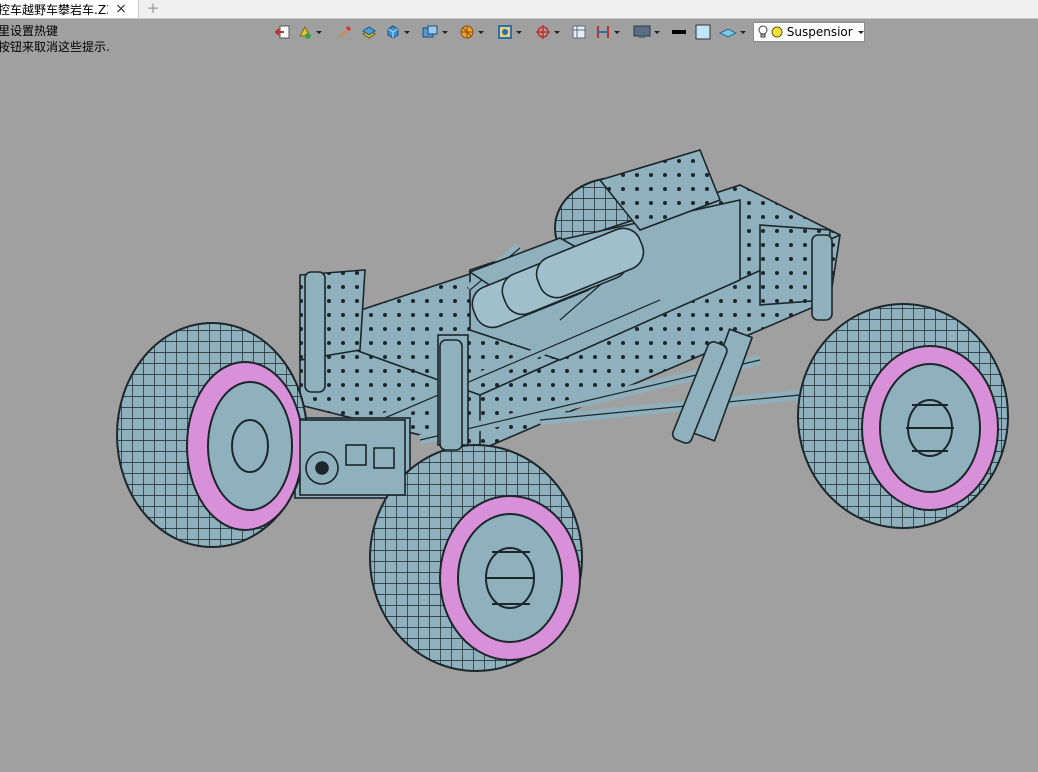 Image resolution: width=1038 pixels, height=772 pixels. I want to click on axis-button, so click(547, 32).